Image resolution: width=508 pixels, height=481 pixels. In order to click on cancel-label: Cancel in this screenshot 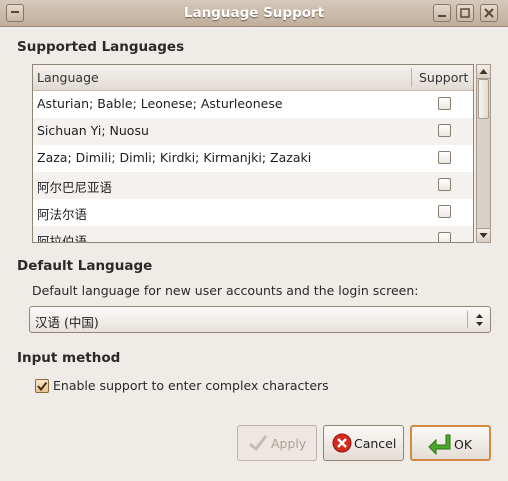, I will do `click(375, 443)`.